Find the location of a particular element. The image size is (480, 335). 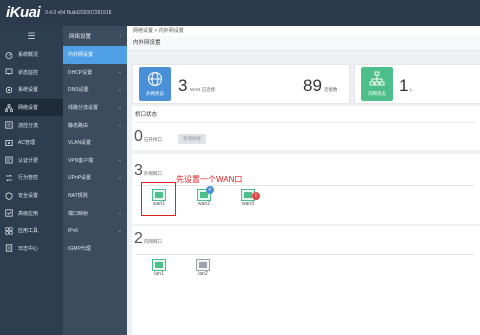

menu-toggle-button: ☰ is located at coordinates (31, 36).